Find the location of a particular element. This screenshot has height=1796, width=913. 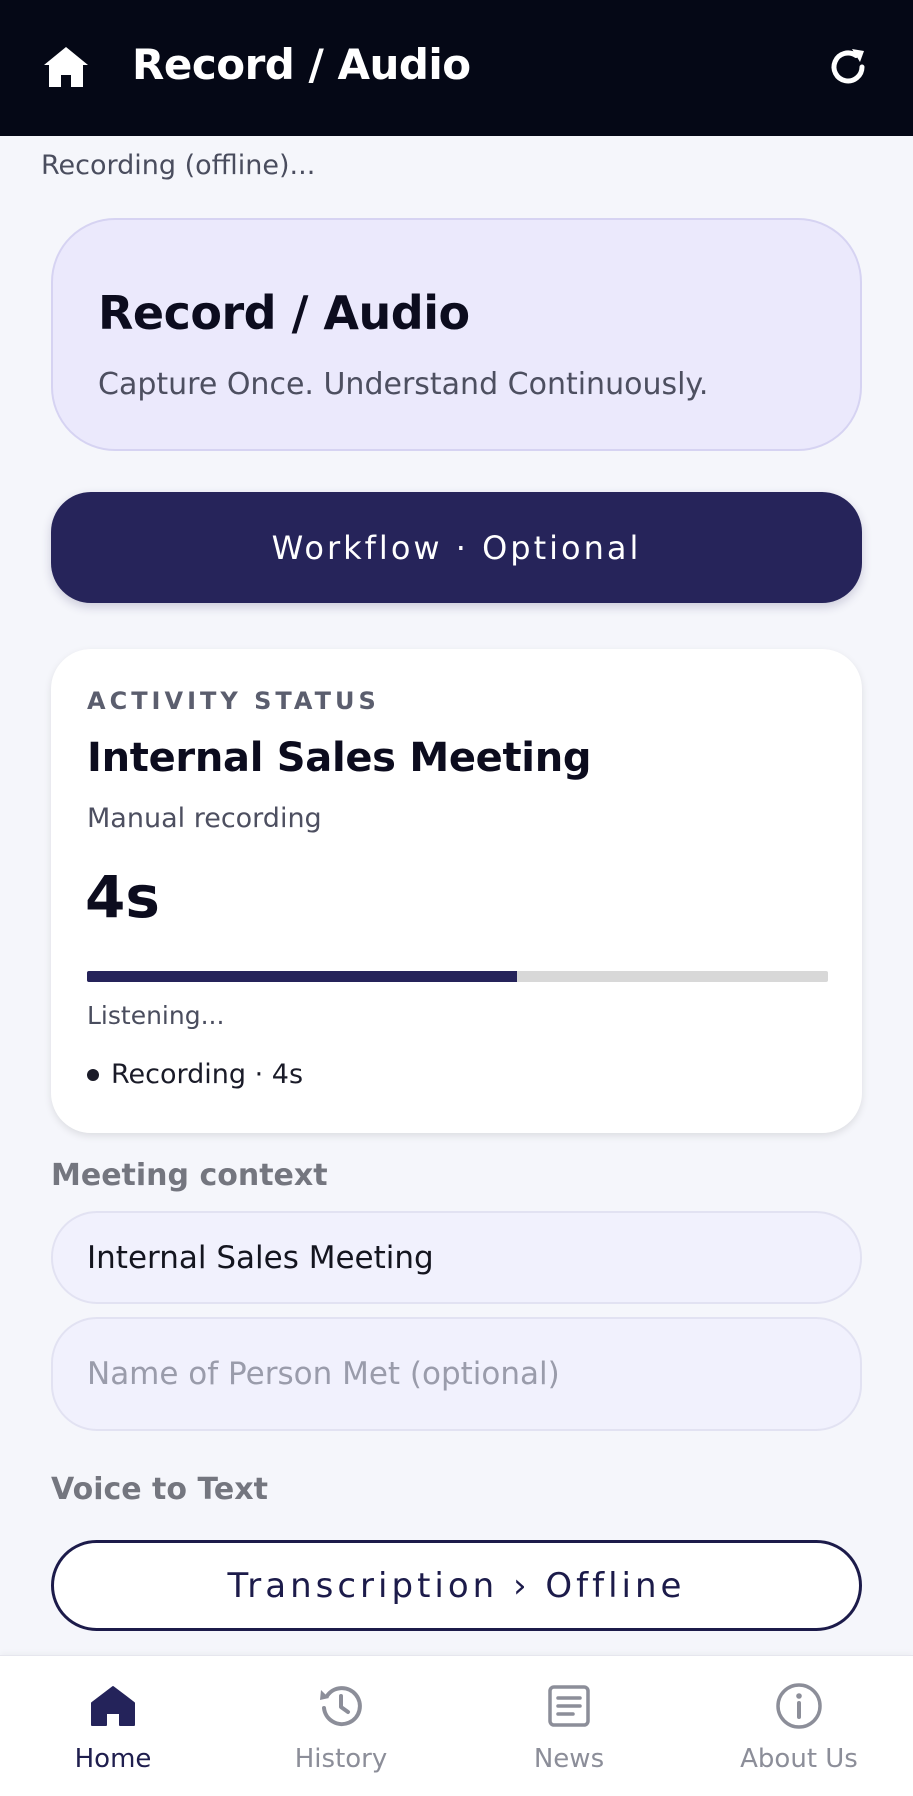

nav-item-news: News is located at coordinates (569, 1726).